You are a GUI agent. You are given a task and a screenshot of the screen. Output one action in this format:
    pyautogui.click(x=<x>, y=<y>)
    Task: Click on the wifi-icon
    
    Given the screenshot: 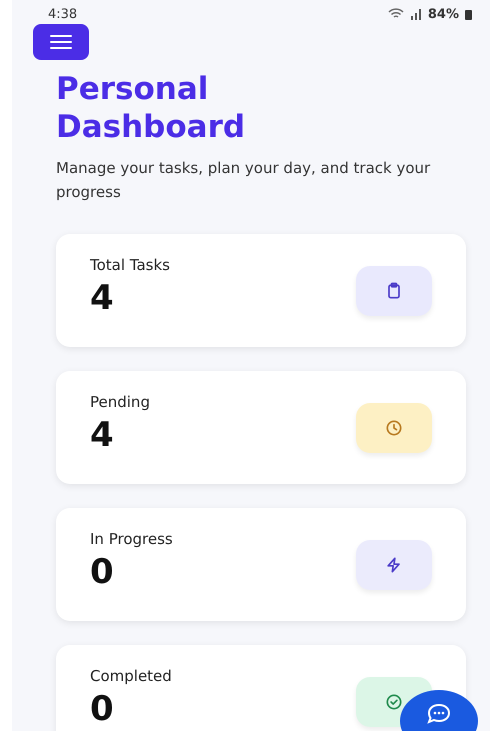 What is the action you would take?
    pyautogui.click(x=396, y=14)
    